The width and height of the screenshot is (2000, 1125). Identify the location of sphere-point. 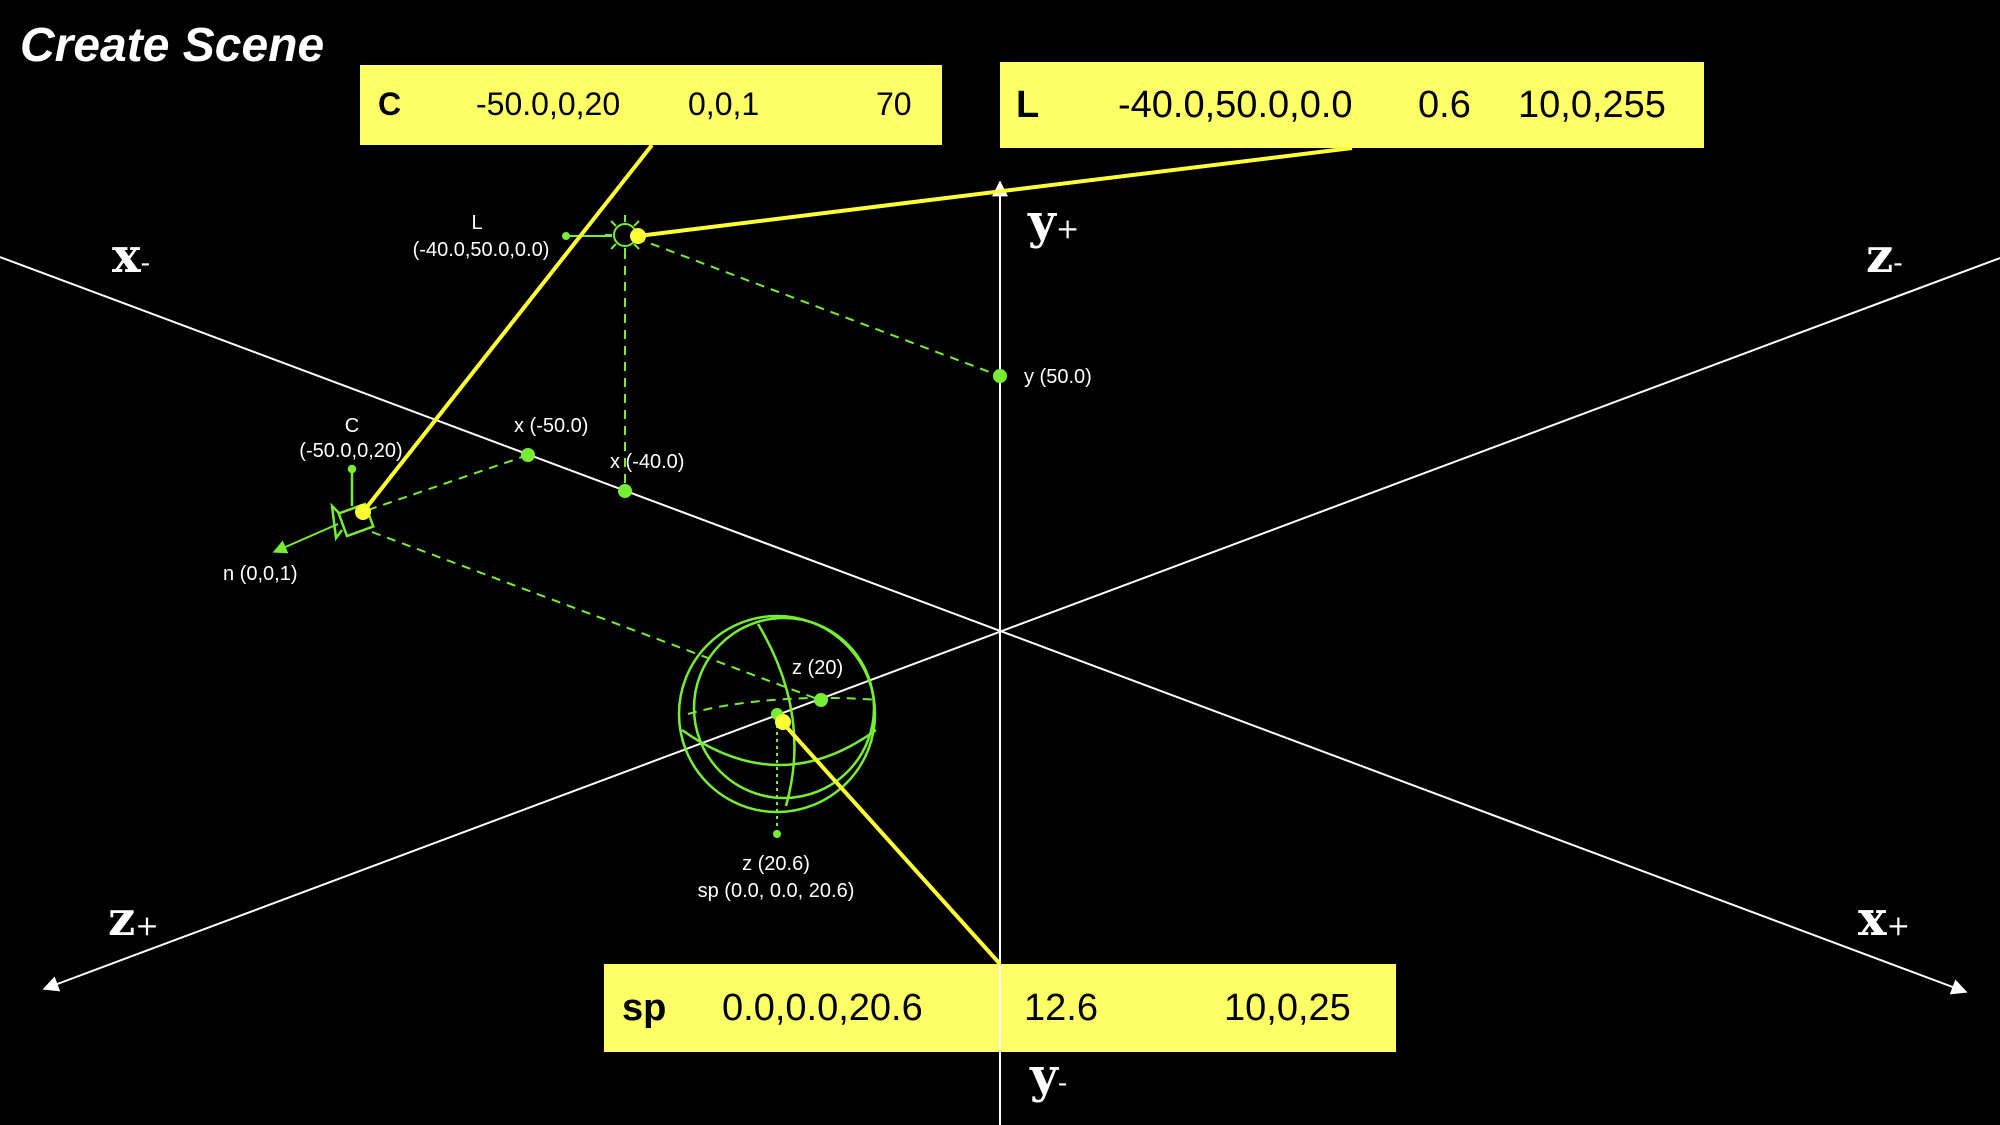
(783, 722).